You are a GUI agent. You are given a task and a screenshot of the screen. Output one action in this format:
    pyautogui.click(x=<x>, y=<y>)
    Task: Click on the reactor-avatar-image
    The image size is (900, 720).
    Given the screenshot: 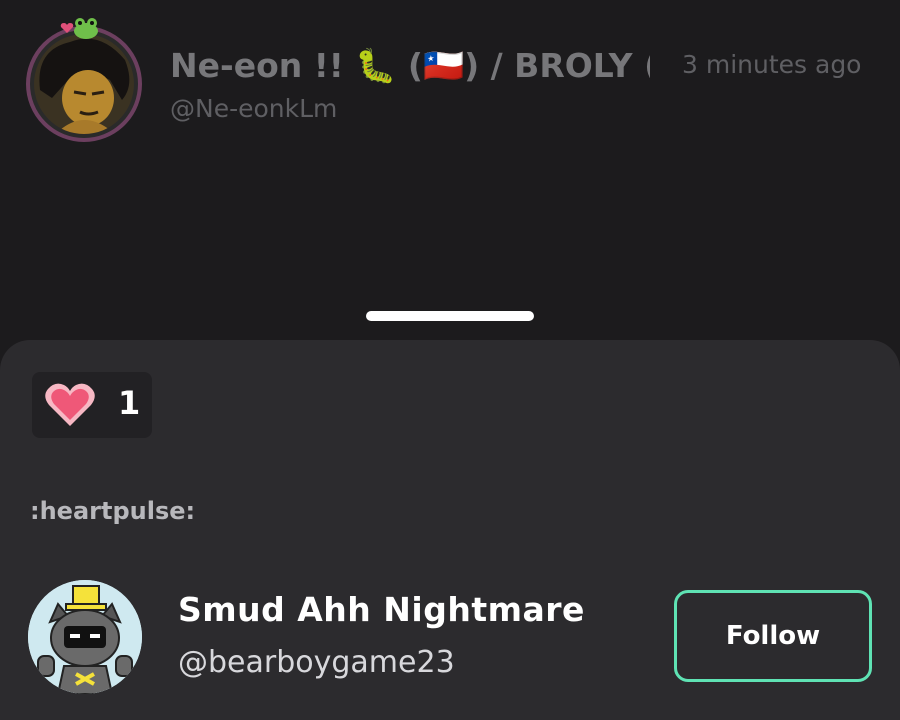 What is the action you would take?
    pyautogui.click(x=85, y=637)
    